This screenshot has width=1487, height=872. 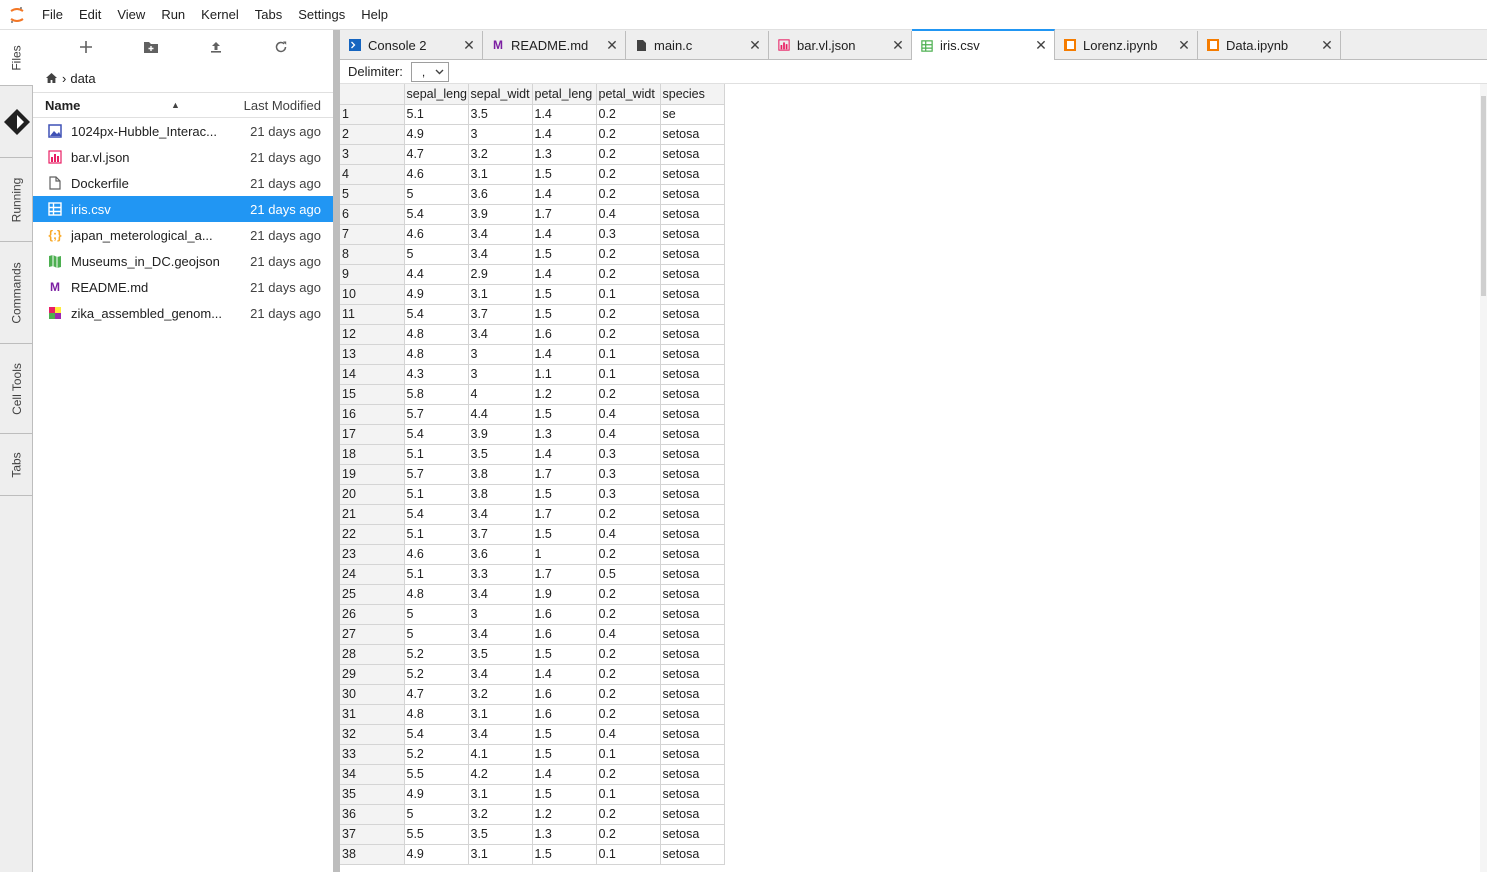 I want to click on name-column-header: Name ▲, so click(x=133, y=105).